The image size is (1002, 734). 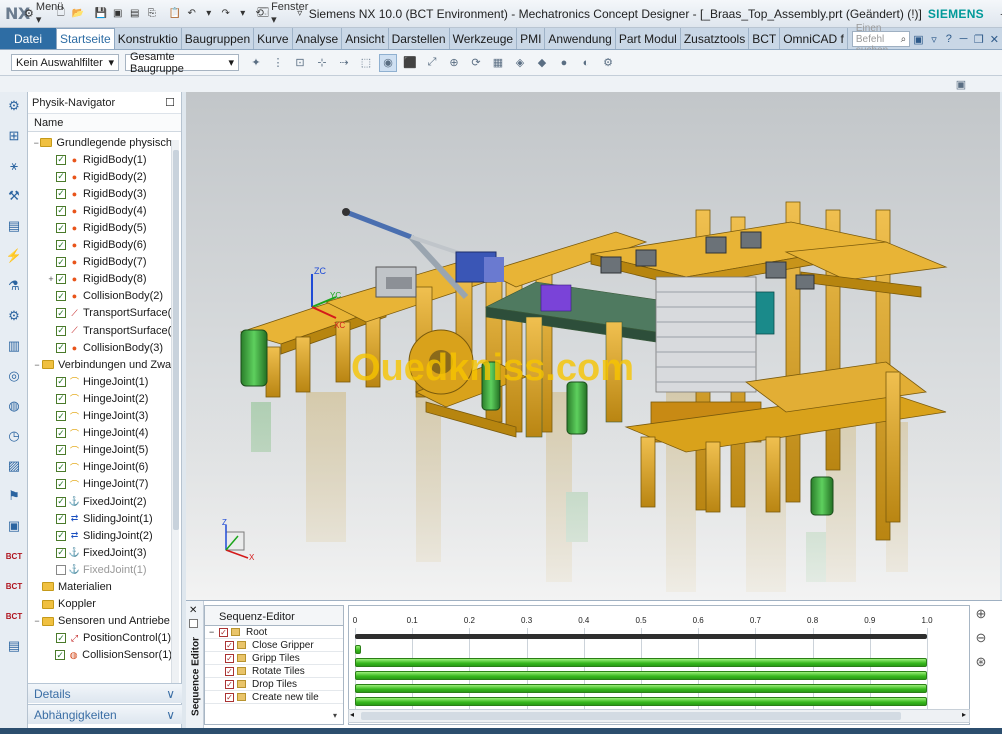 What do you see at coordinates (100, 210) in the screenshot?
I see `tree-item: ✓ ● RigidBody(4)` at bounding box center [100, 210].